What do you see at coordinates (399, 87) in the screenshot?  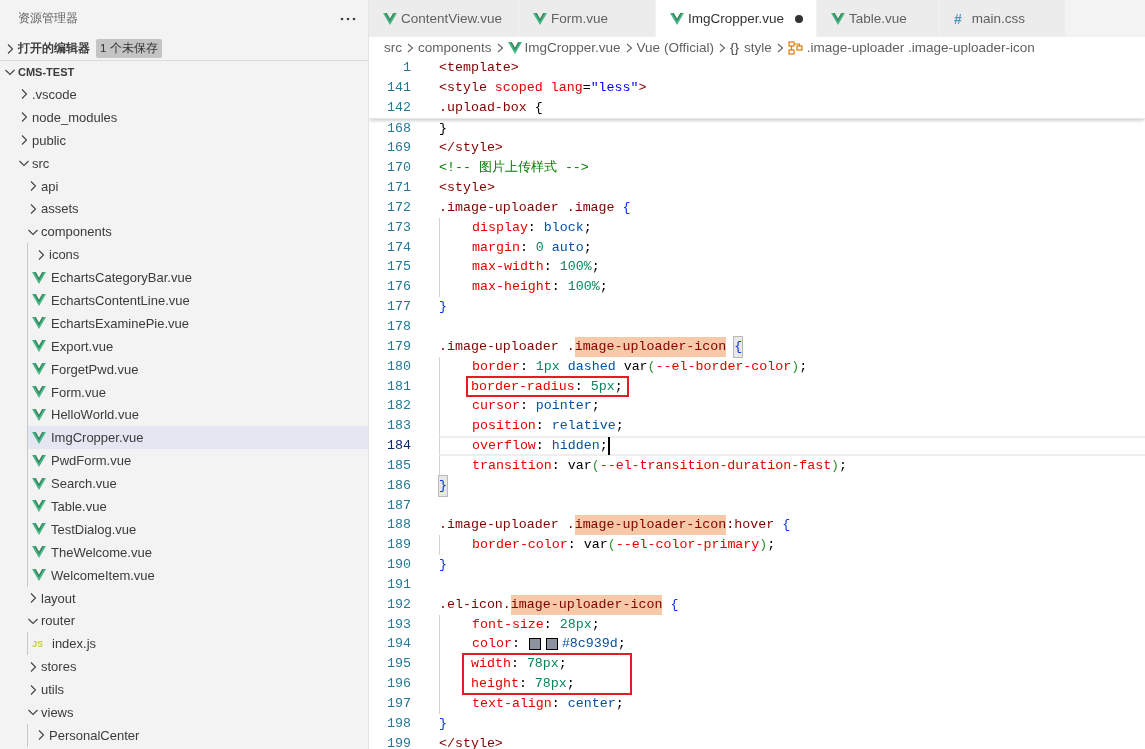 I see `line-number: 141` at bounding box center [399, 87].